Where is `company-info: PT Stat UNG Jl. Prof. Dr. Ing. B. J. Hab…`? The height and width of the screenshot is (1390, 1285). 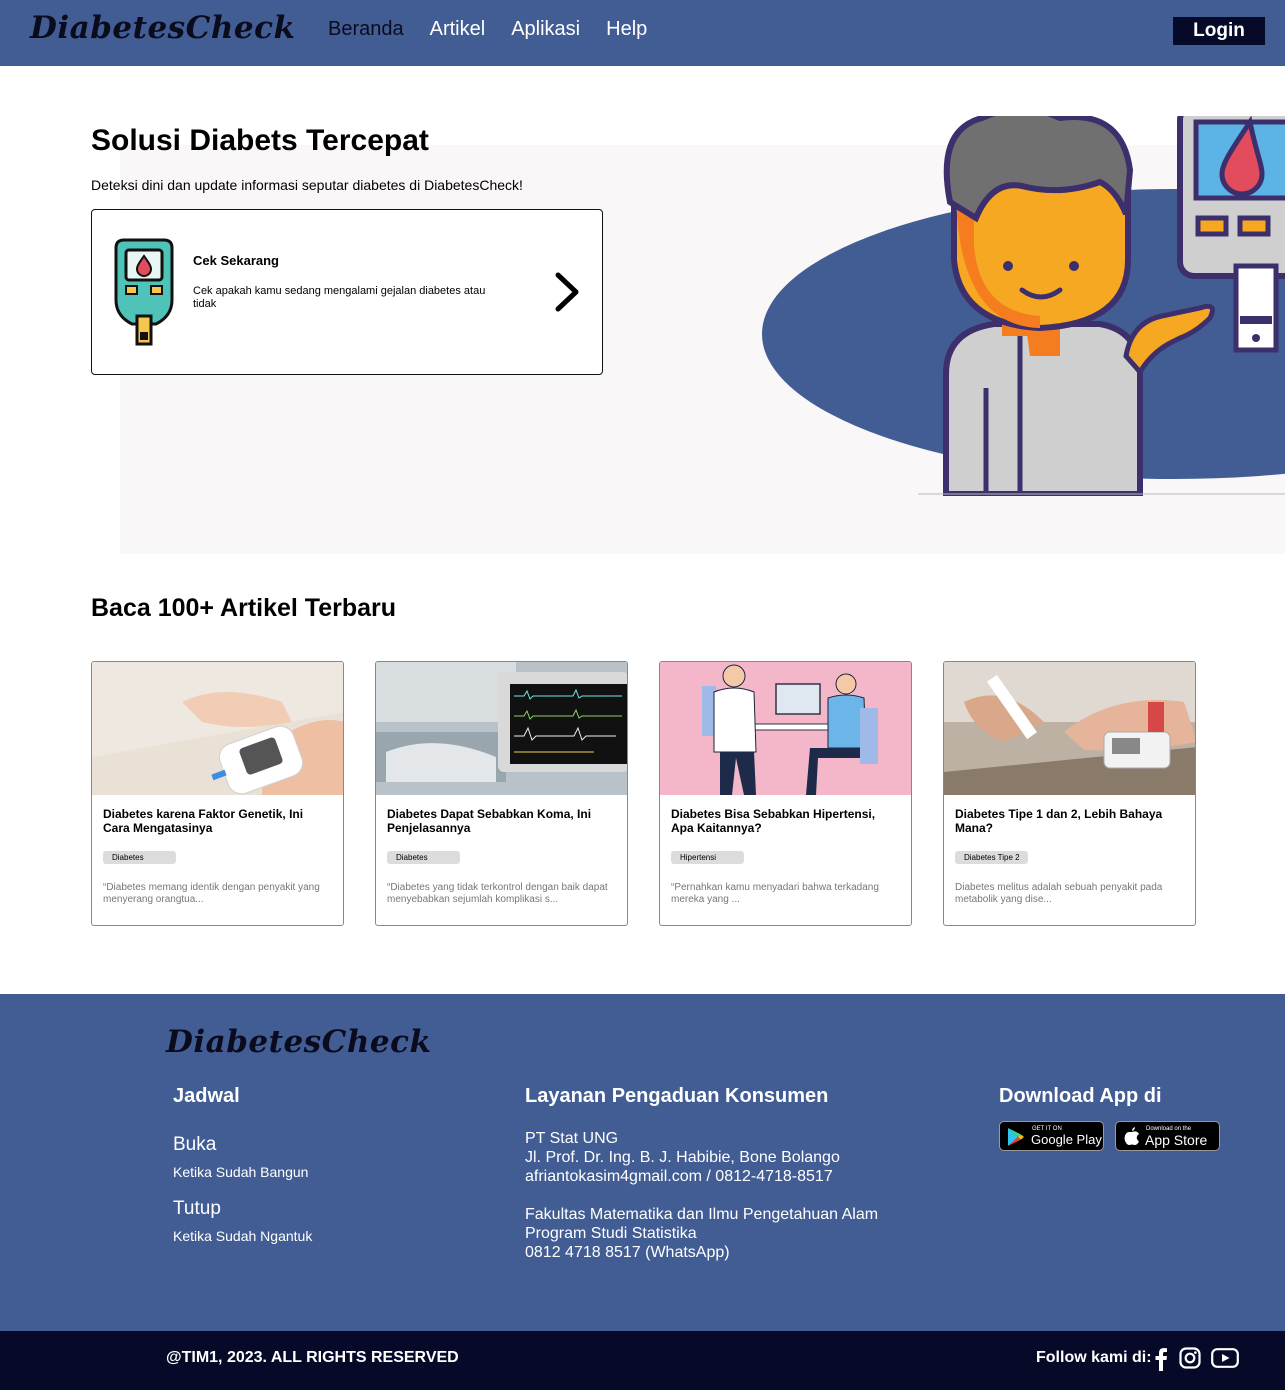
company-info: PT Stat UNG Jl. Prof. Dr. Ing. B. J. Hab… is located at coordinates (682, 1157).